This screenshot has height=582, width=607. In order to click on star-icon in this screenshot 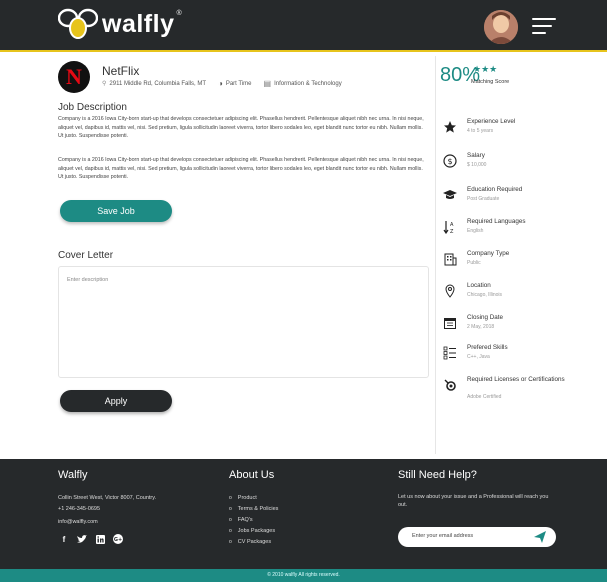, I will do `click(450, 127)`.